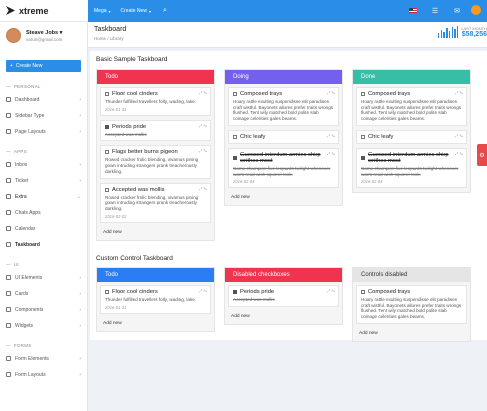 This screenshot has height=411, width=487. Describe the element at coordinates (43, 374) in the screenshot. I see `sidebar-item-form-layouts: Form Layouts ›` at that location.